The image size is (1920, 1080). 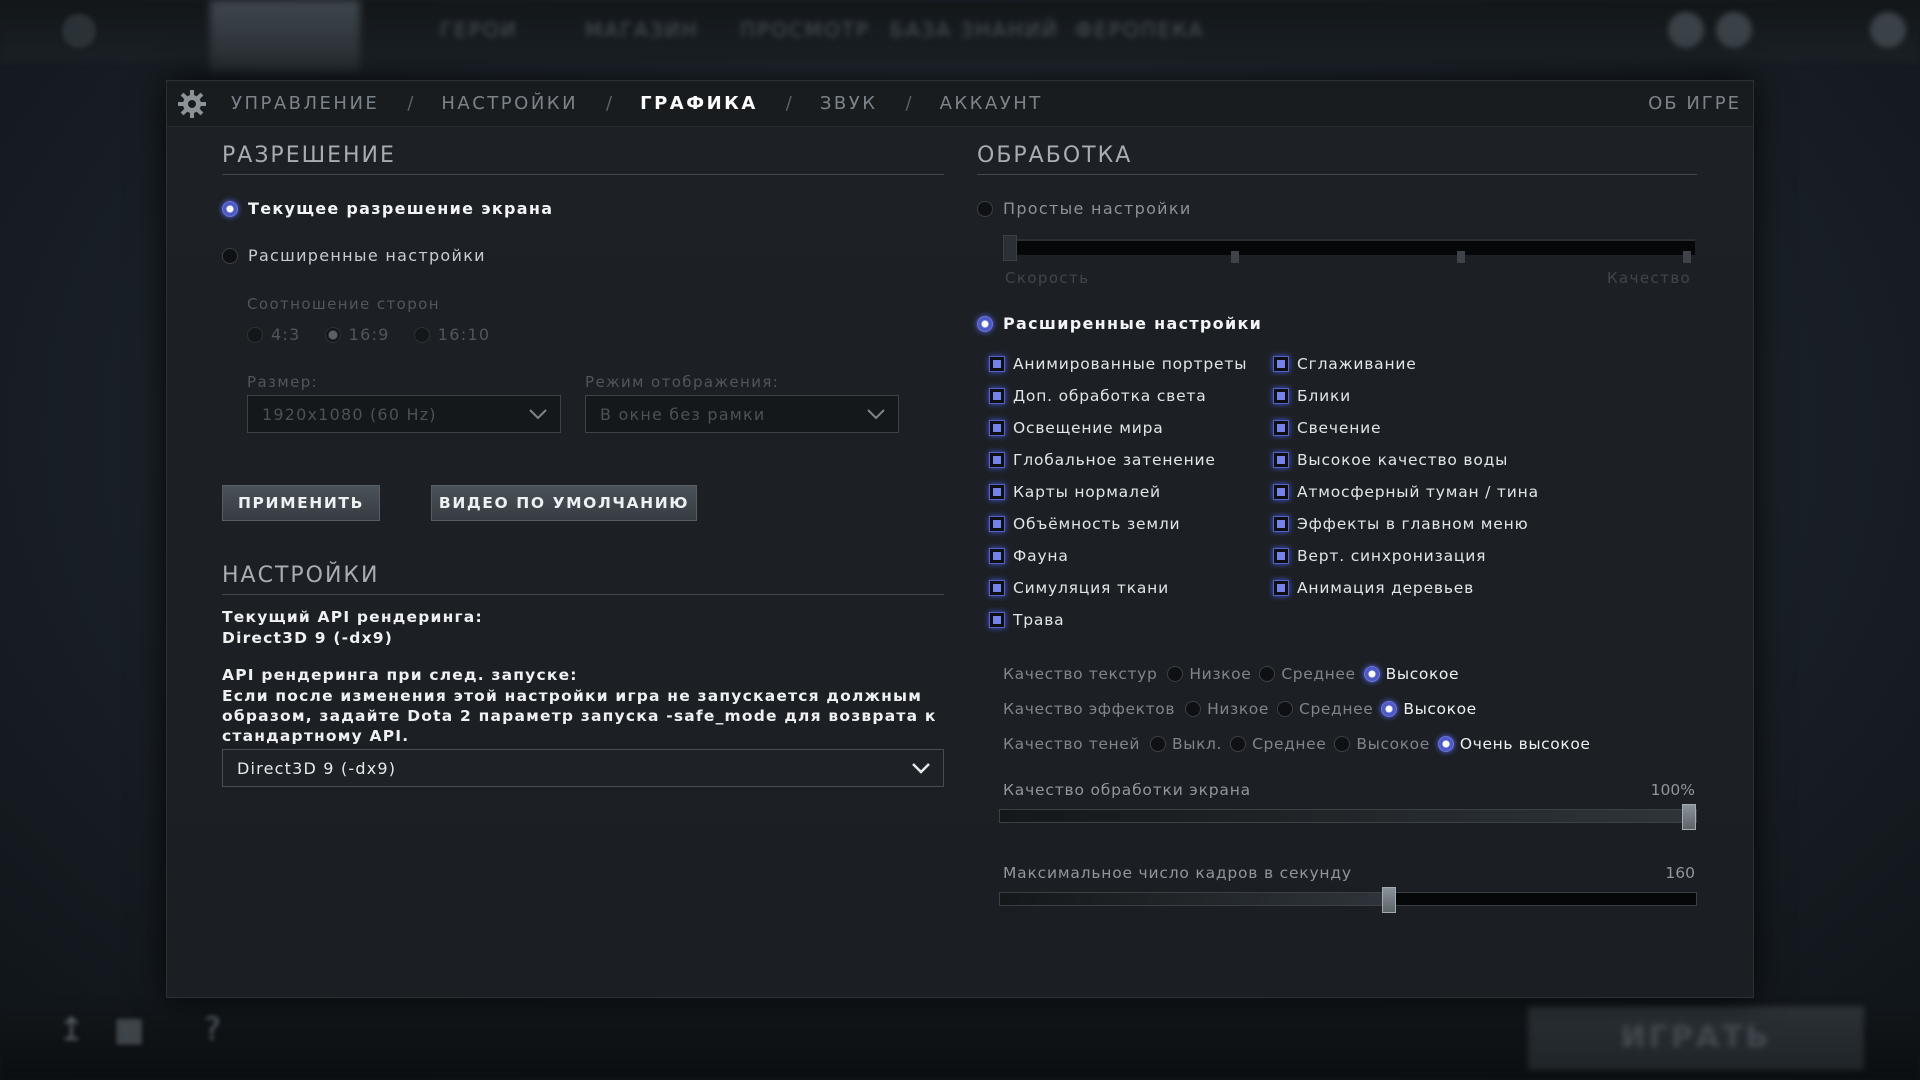 I want to click on checkbox-atmospheric-fog: Атмосферный туман / тина, so click(x=1406, y=492).